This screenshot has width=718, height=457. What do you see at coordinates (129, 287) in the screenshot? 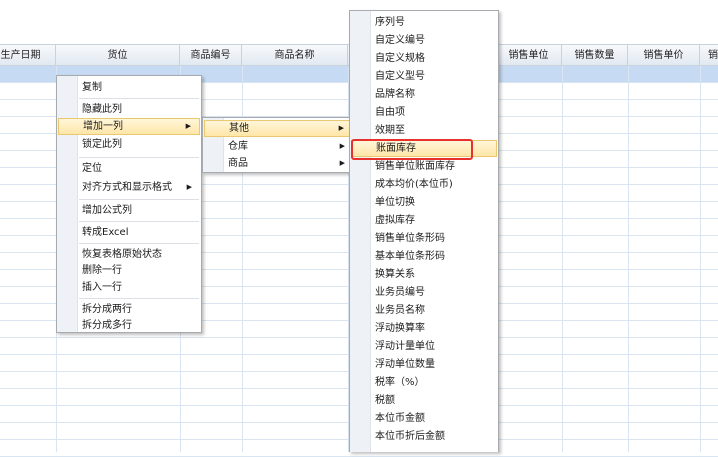
I see `menu-item-insert-row: 插入一行` at bounding box center [129, 287].